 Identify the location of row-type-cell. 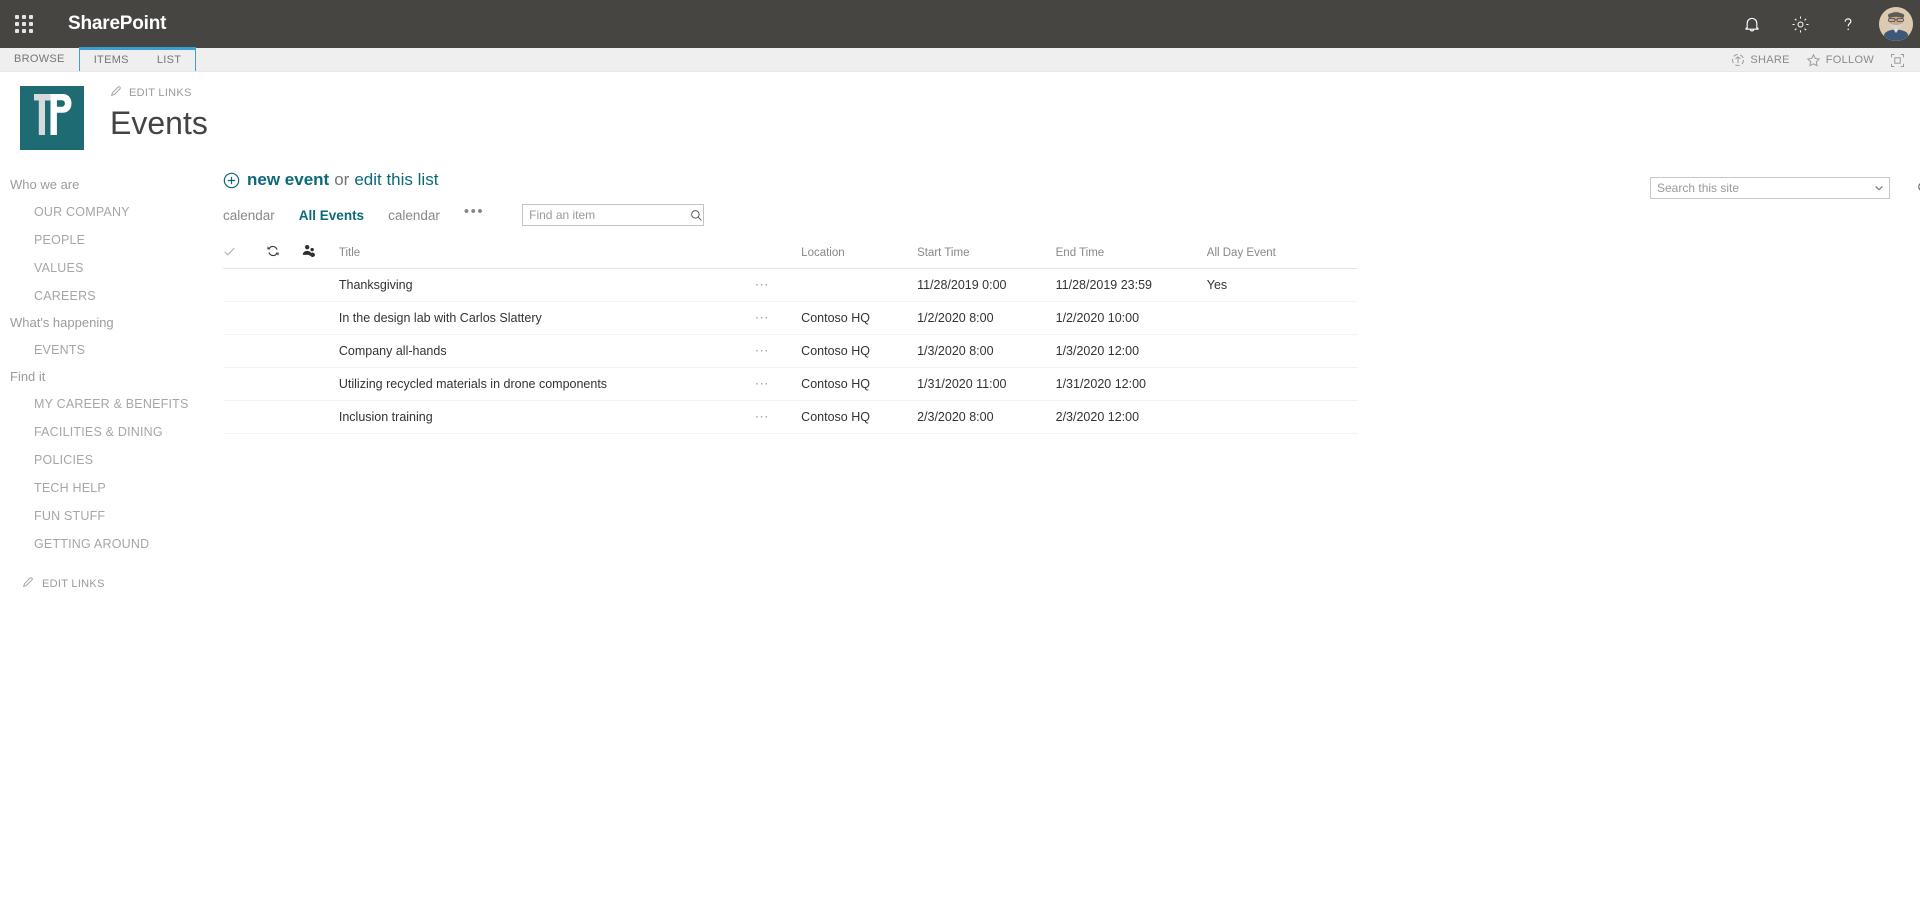
(283, 318).